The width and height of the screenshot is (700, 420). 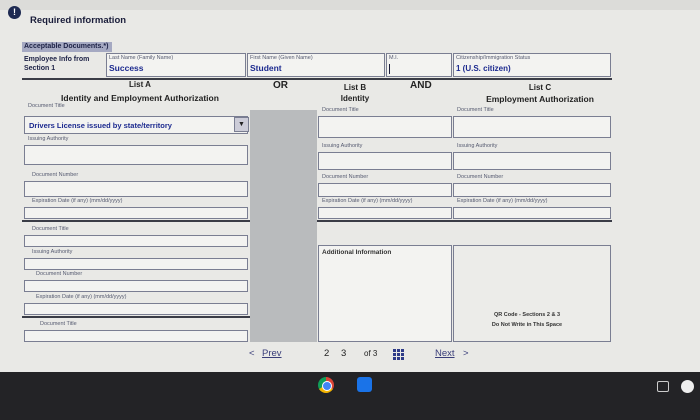 What do you see at coordinates (367, 201) in the screenshot?
I see `list-b-expiration-label: Expiration Date (if any) (mm/dd/yyyy)` at bounding box center [367, 201].